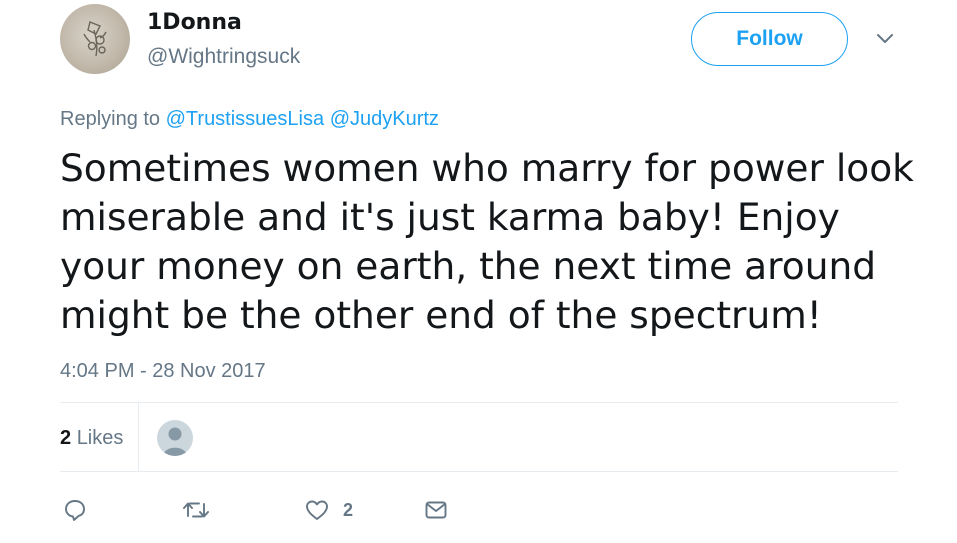 The height and width of the screenshot is (543, 957). I want to click on author-avatar, so click(95, 39).